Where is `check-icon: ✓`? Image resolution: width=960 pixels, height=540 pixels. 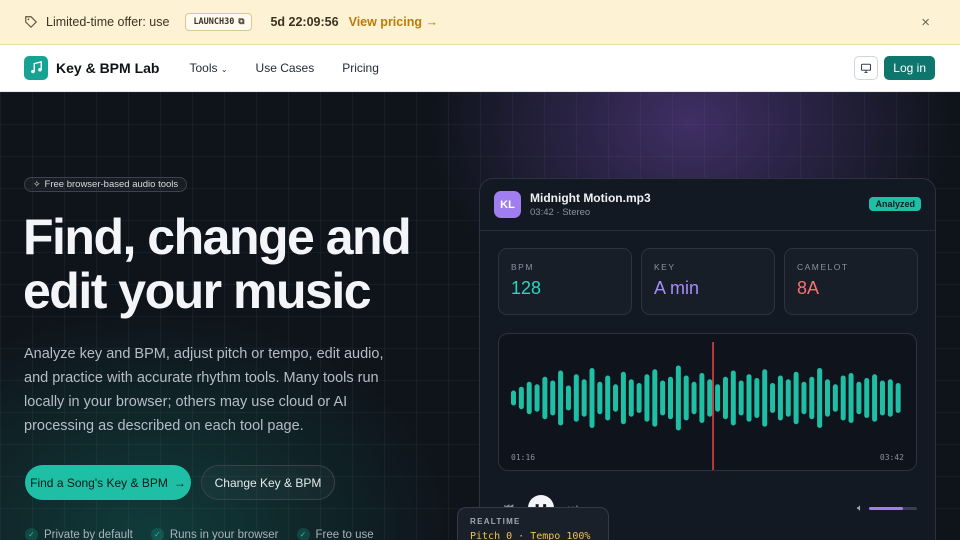 check-icon: ✓ is located at coordinates (303, 534).